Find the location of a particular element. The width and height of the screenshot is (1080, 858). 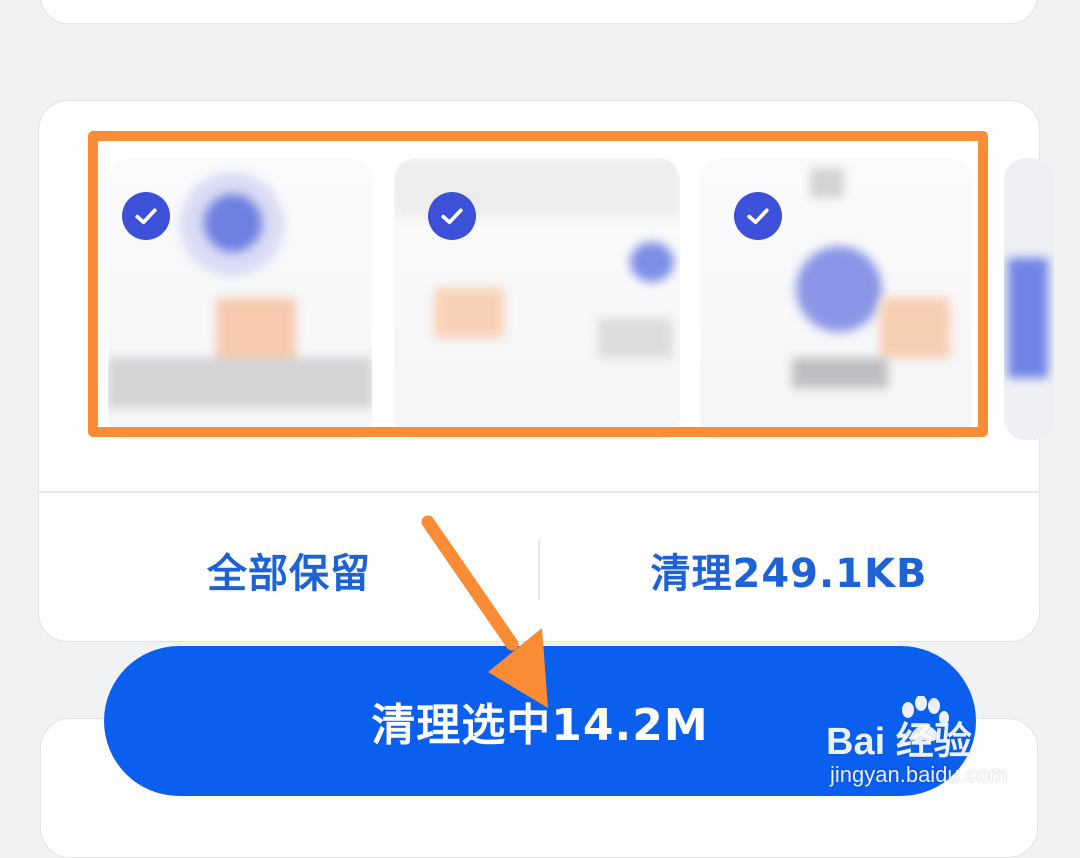

baidu-watermark: Bai 经验 jingyan.baidu.com is located at coordinates (941, 748).